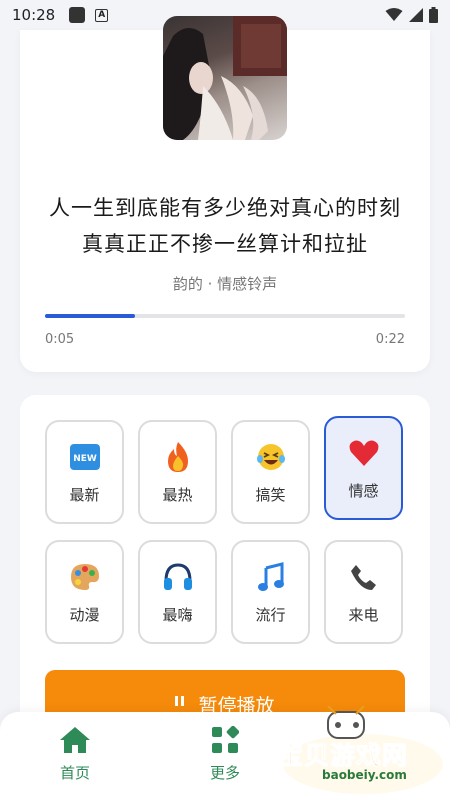 Image resolution: width=450 pixels, height=800 pixels. Describe the element at coordinates (77, 15) in the screenshot. I see `notification-square-icon` at that location.